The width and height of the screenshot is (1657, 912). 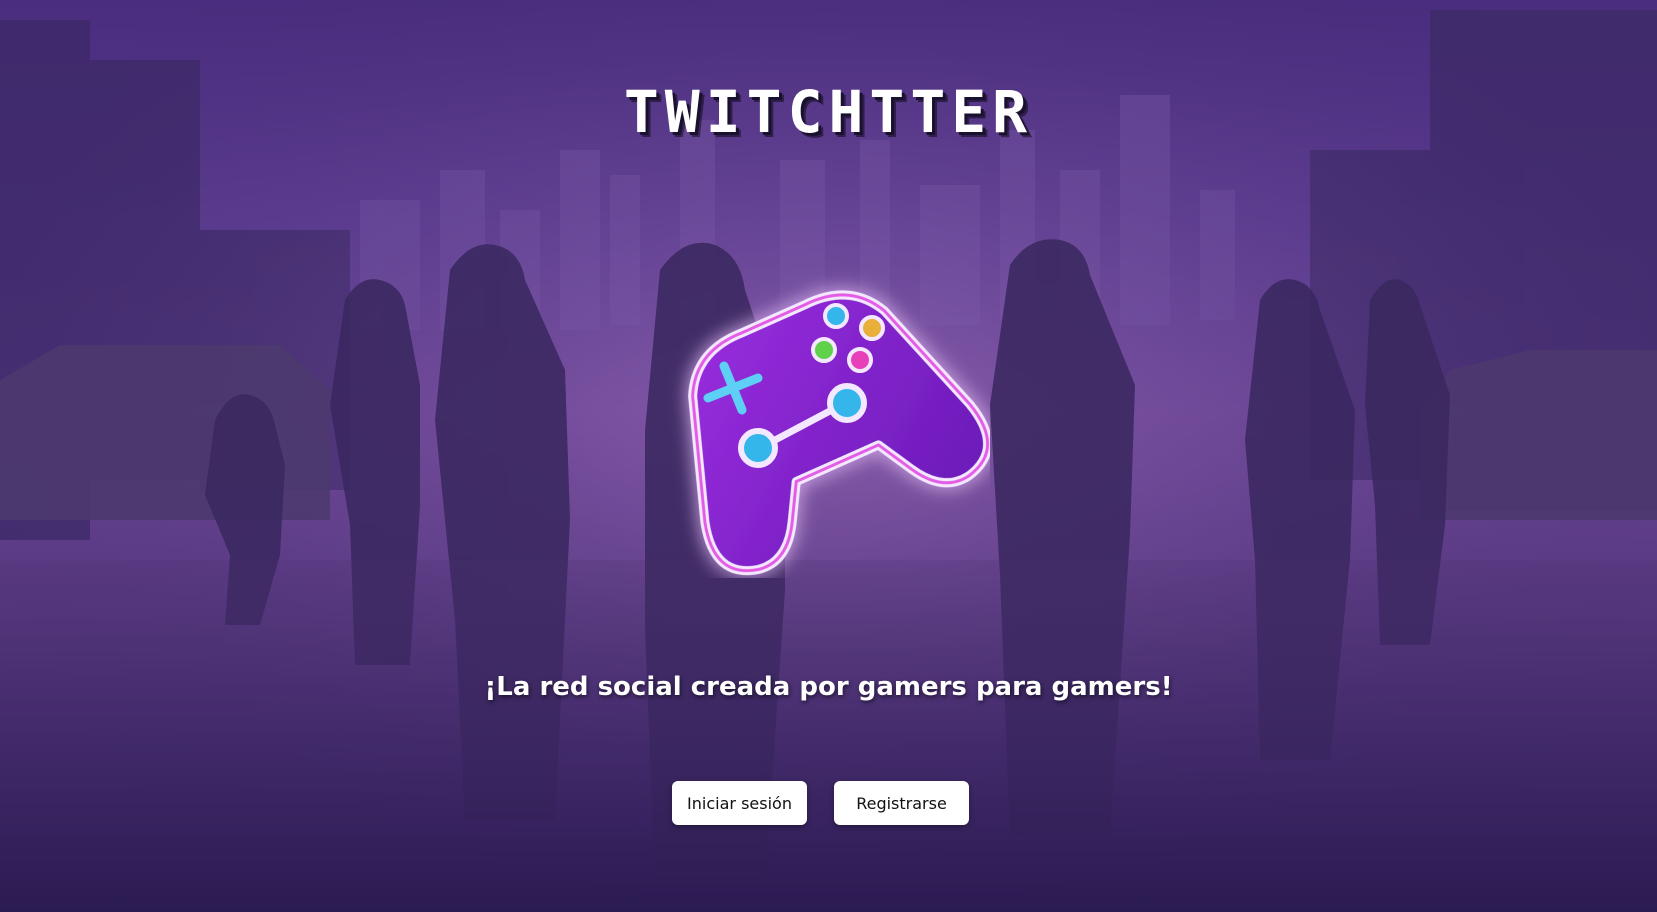 I want to click on register-button: Registrarse, so click(x=901, y=803).